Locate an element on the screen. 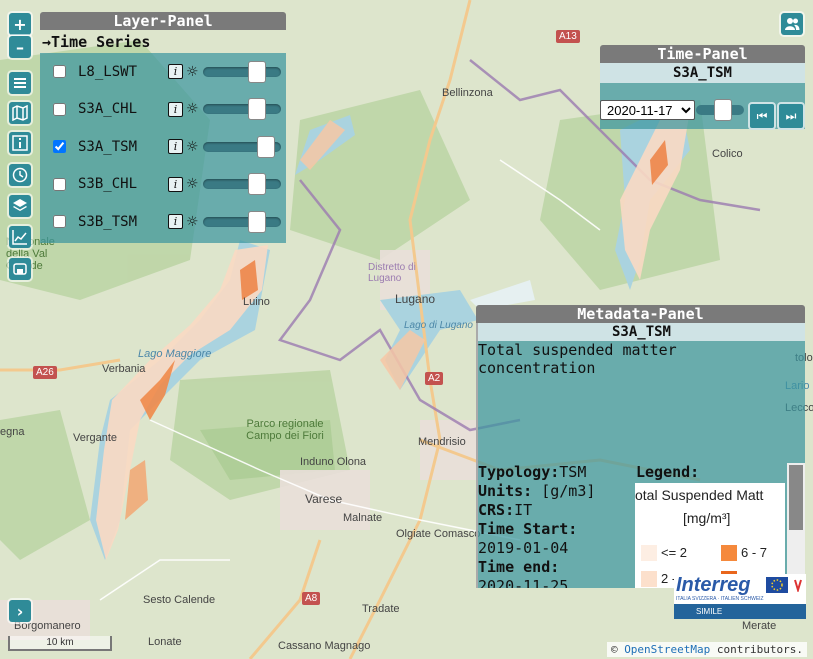 The image size is (813, 659). time-end-label: Time end: is located at coordinates (519, 567).